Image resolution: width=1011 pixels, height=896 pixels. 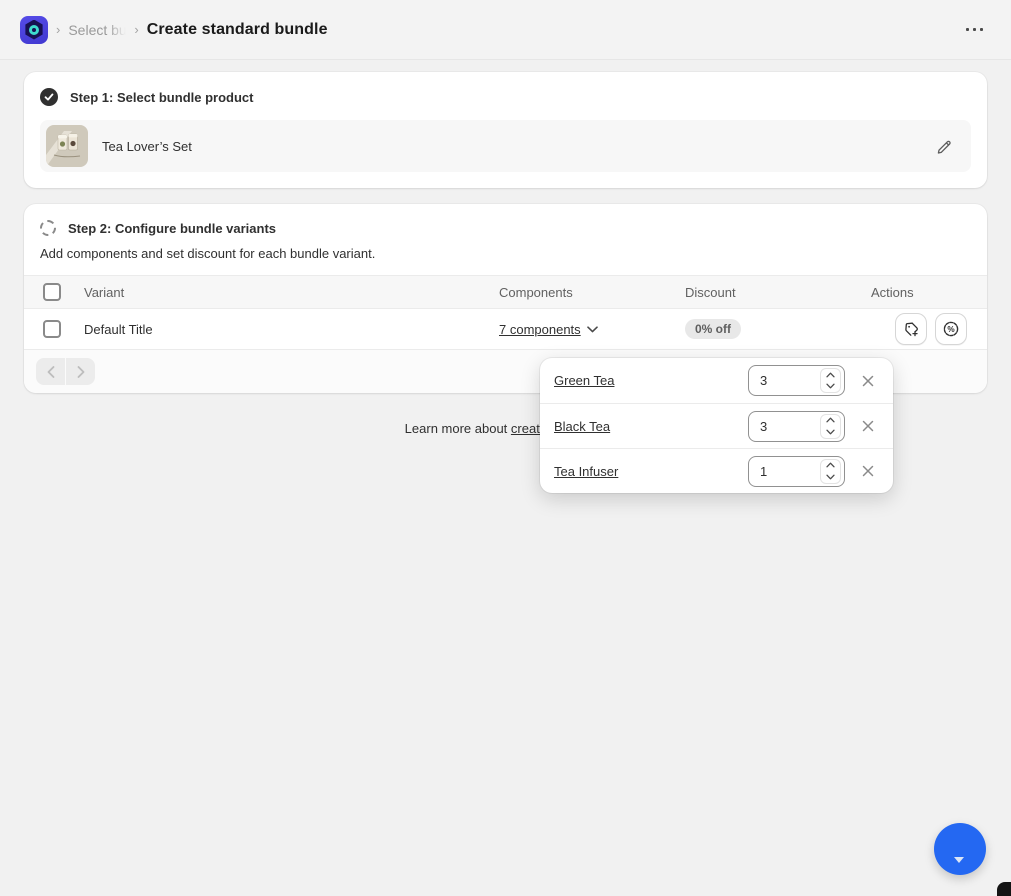 I want to click on add-component-button, so click(x=911, y=329).